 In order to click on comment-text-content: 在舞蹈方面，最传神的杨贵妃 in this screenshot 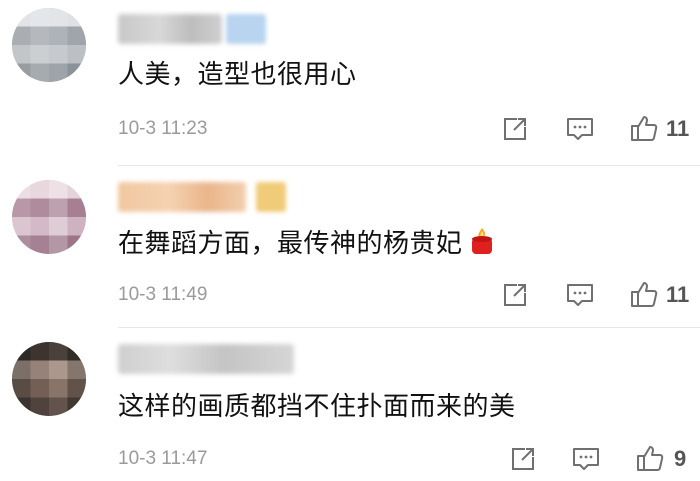, I will do `click(290, 244)`.